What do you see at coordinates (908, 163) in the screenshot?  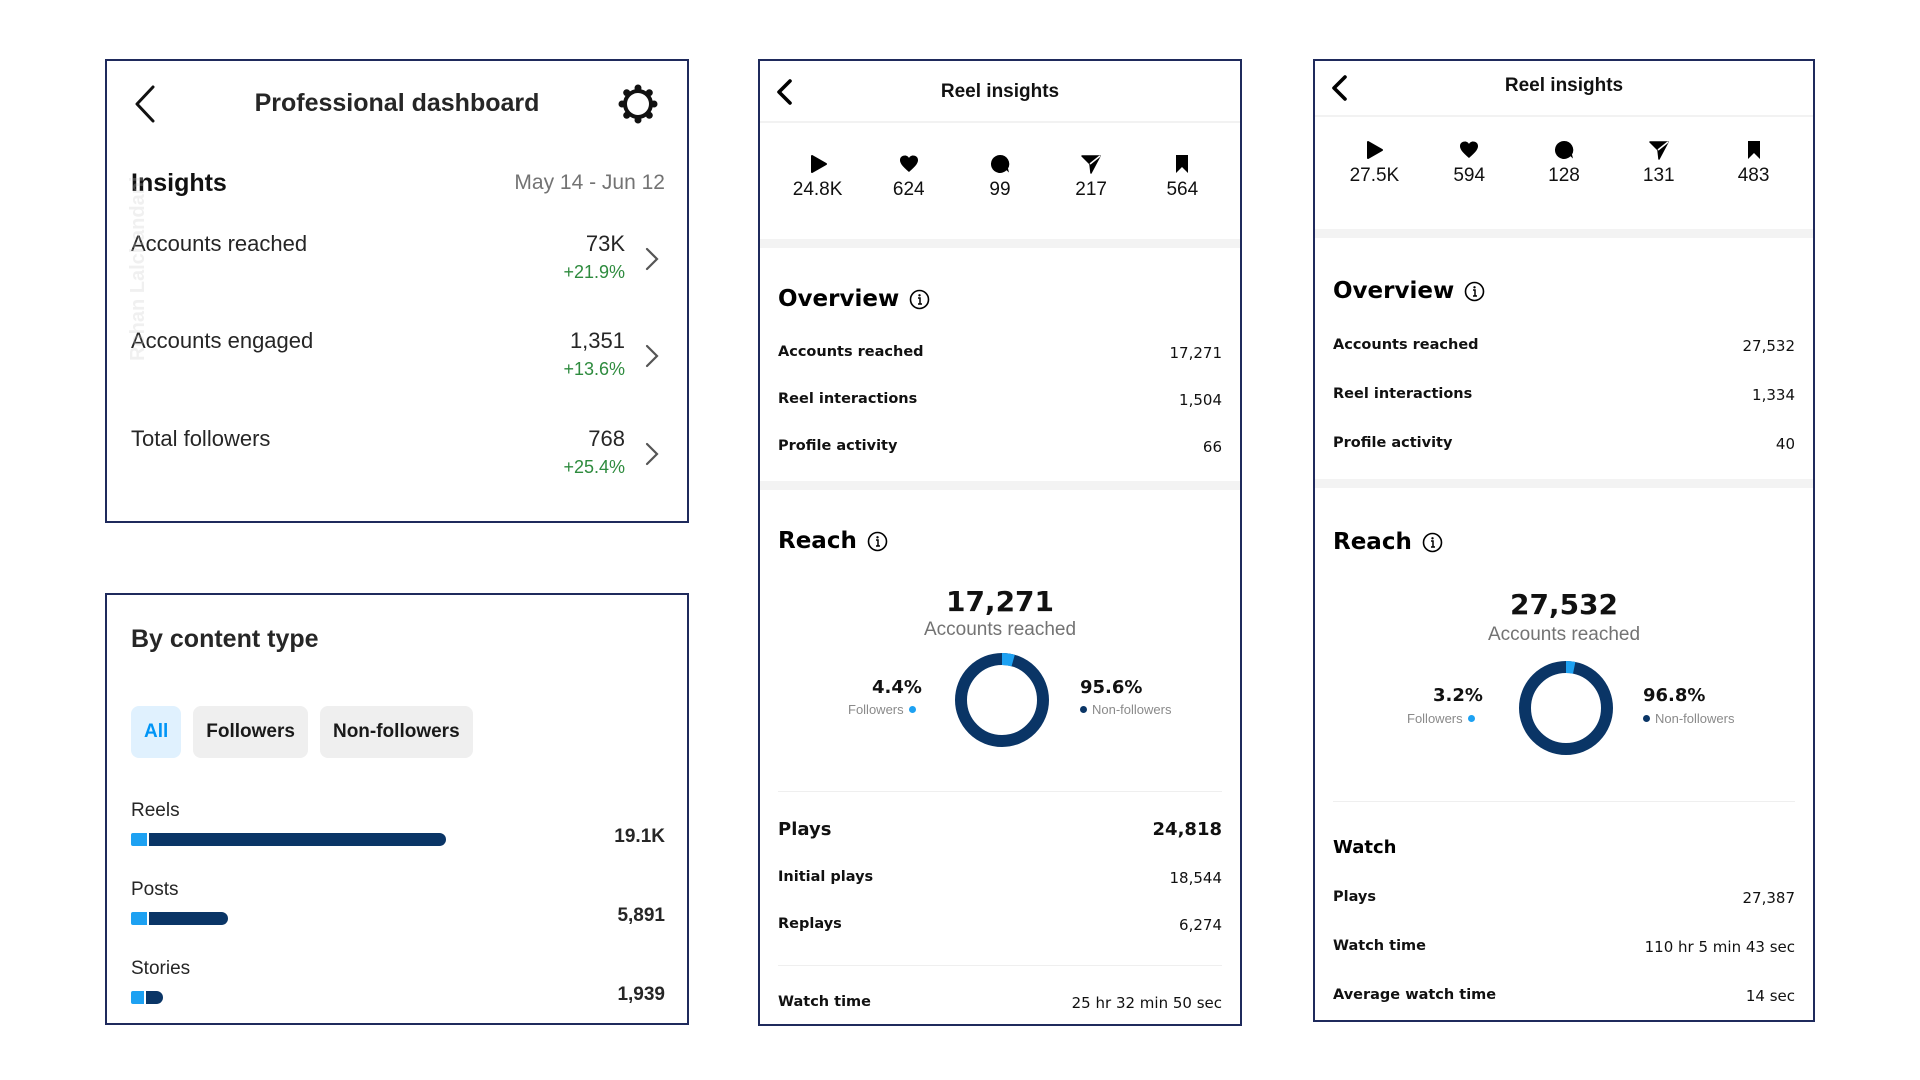 I see `heart-icon` at bounding box center [908, 163].